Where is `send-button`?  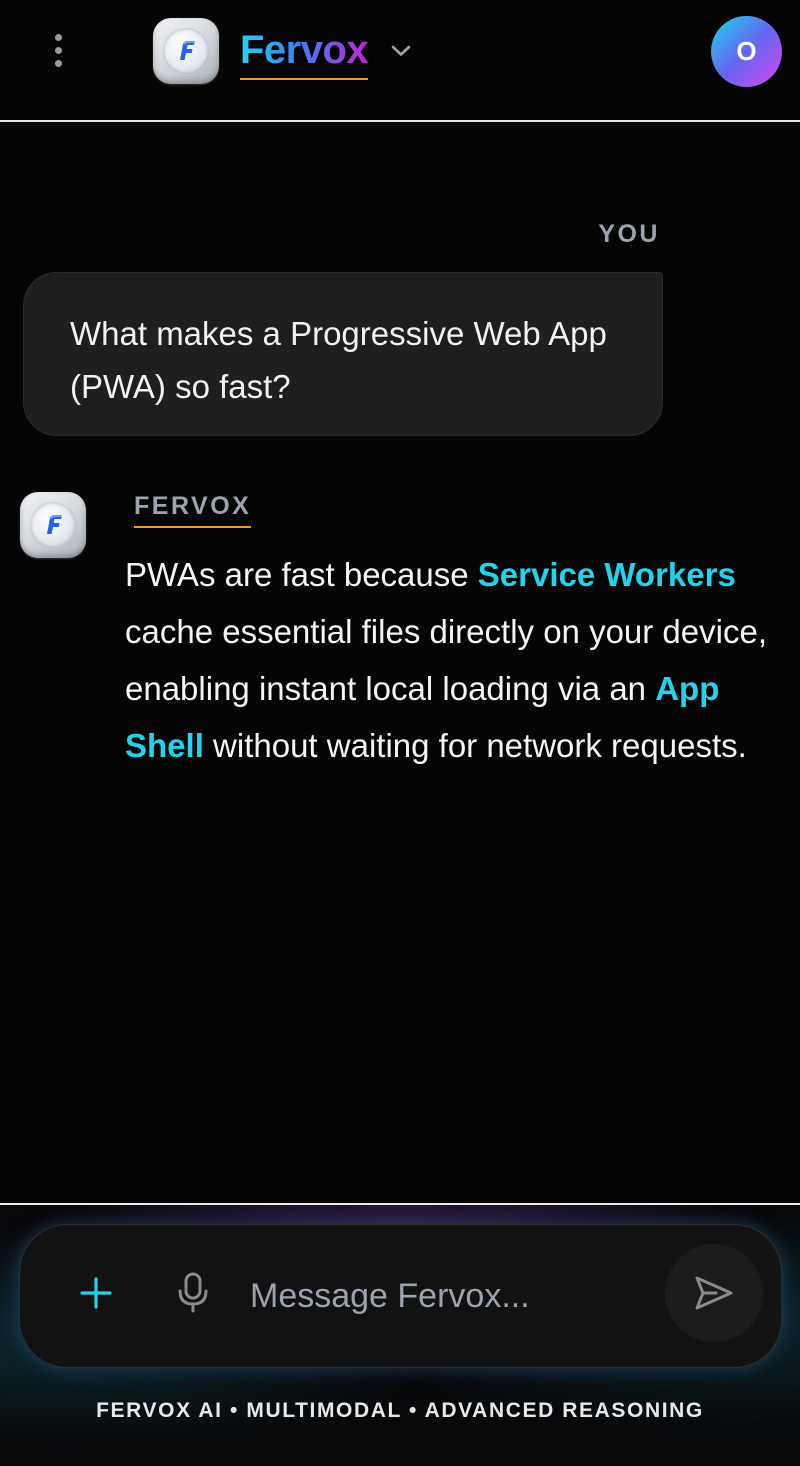 send-button is located at coordinates (714, 1293).